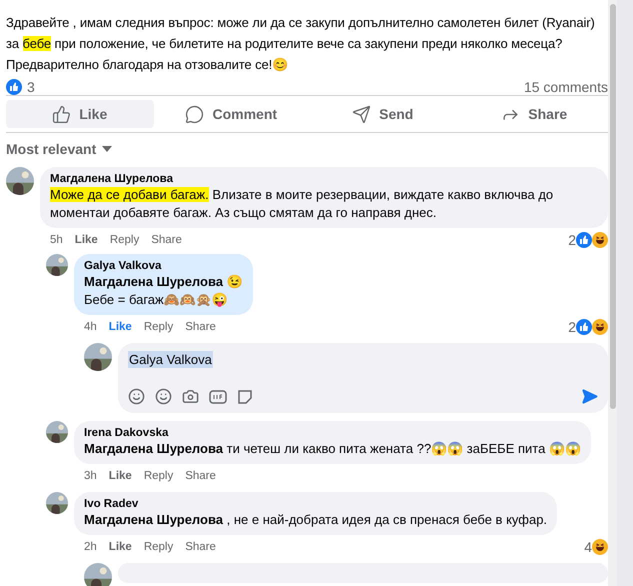  Describe the element at coordinates (566, 87) in the screenshot. I see `comments-count: 15 comments` at that location.